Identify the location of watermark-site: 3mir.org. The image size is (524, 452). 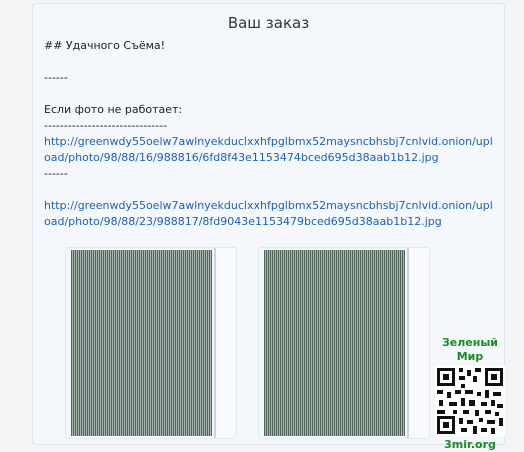
(470, 444).